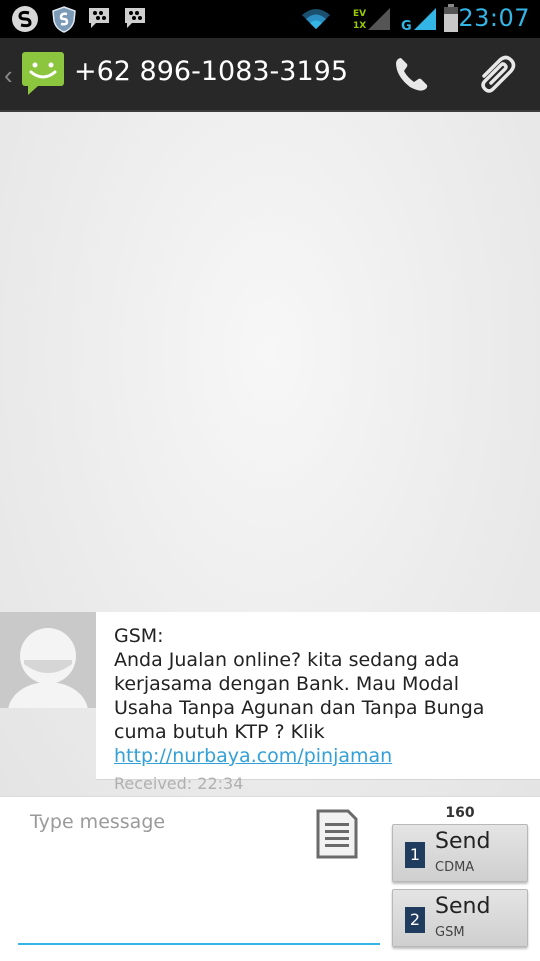 The height and width of the screenshot is (961, 540). Describe the element at coordinates (451, 20) in the screenshot. I see `battery-icon` at that location.